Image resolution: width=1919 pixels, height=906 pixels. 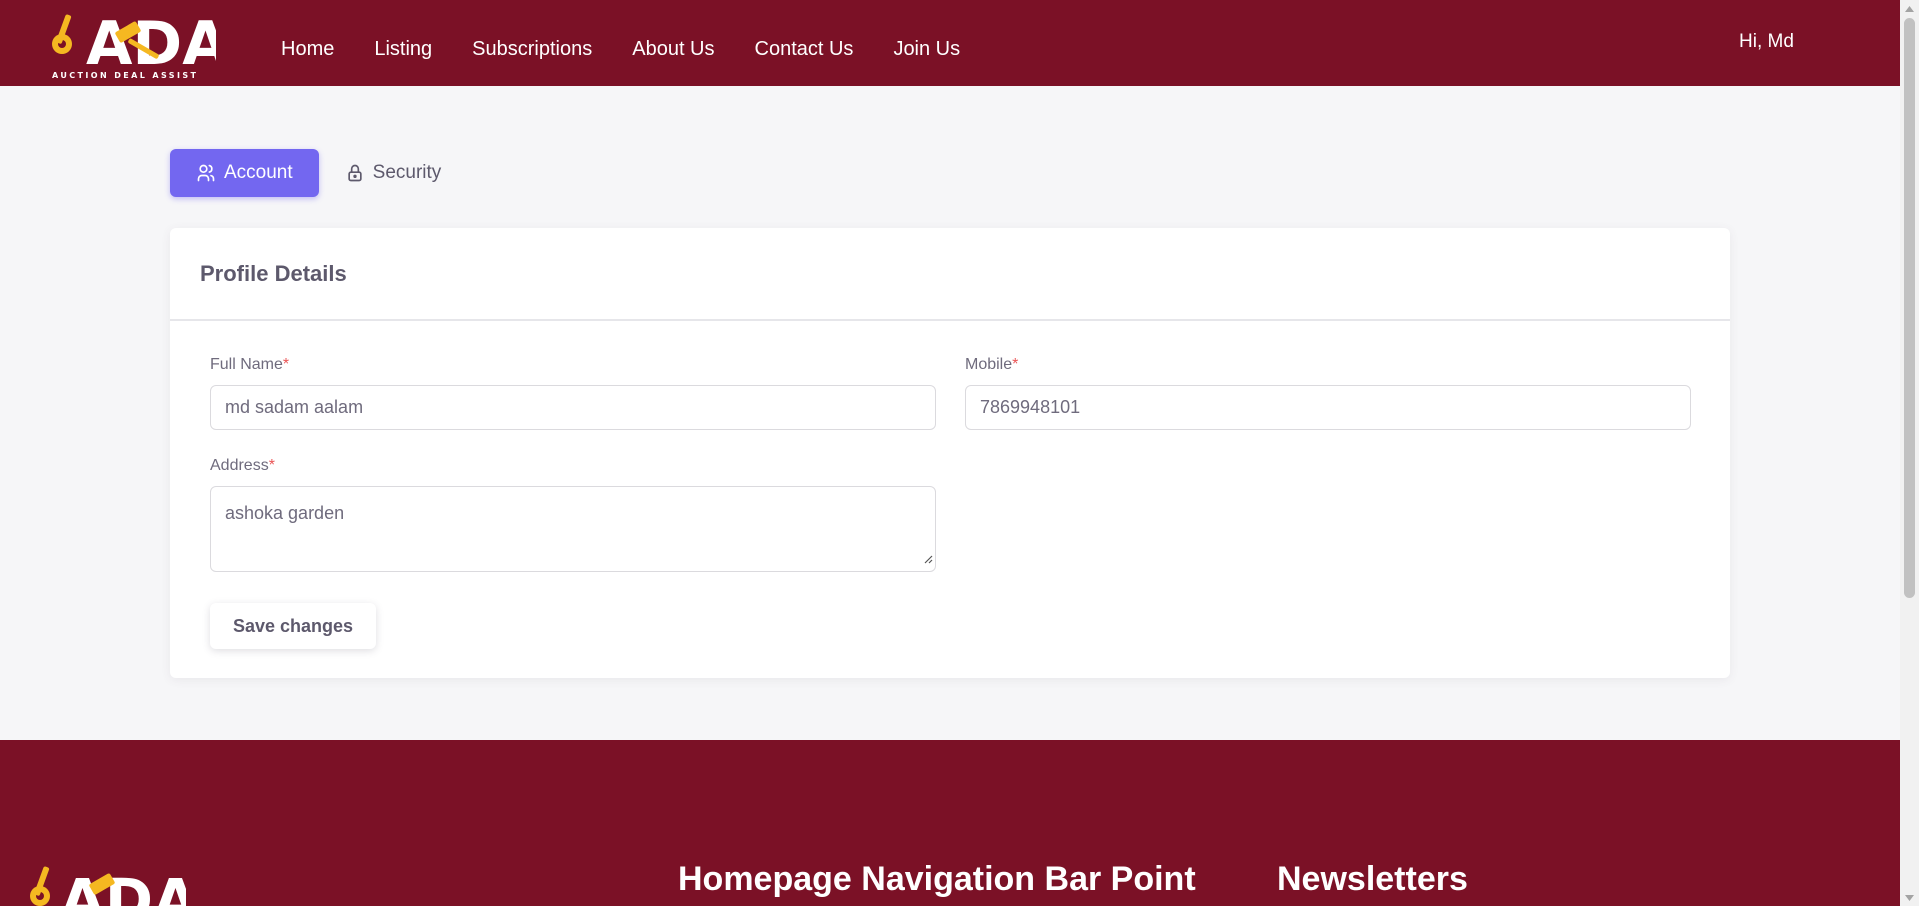 I want to click on user-greeting: Hi, Md, so click(x=1766, y=42).